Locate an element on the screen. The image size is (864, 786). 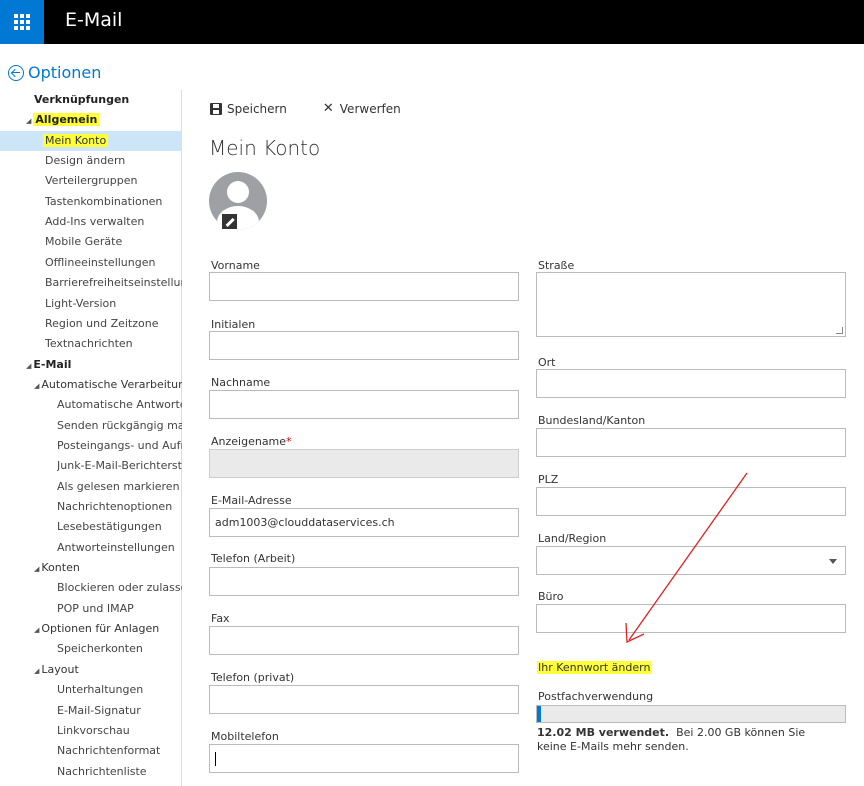
anzeigename-input is located at coordinates (364, 463).